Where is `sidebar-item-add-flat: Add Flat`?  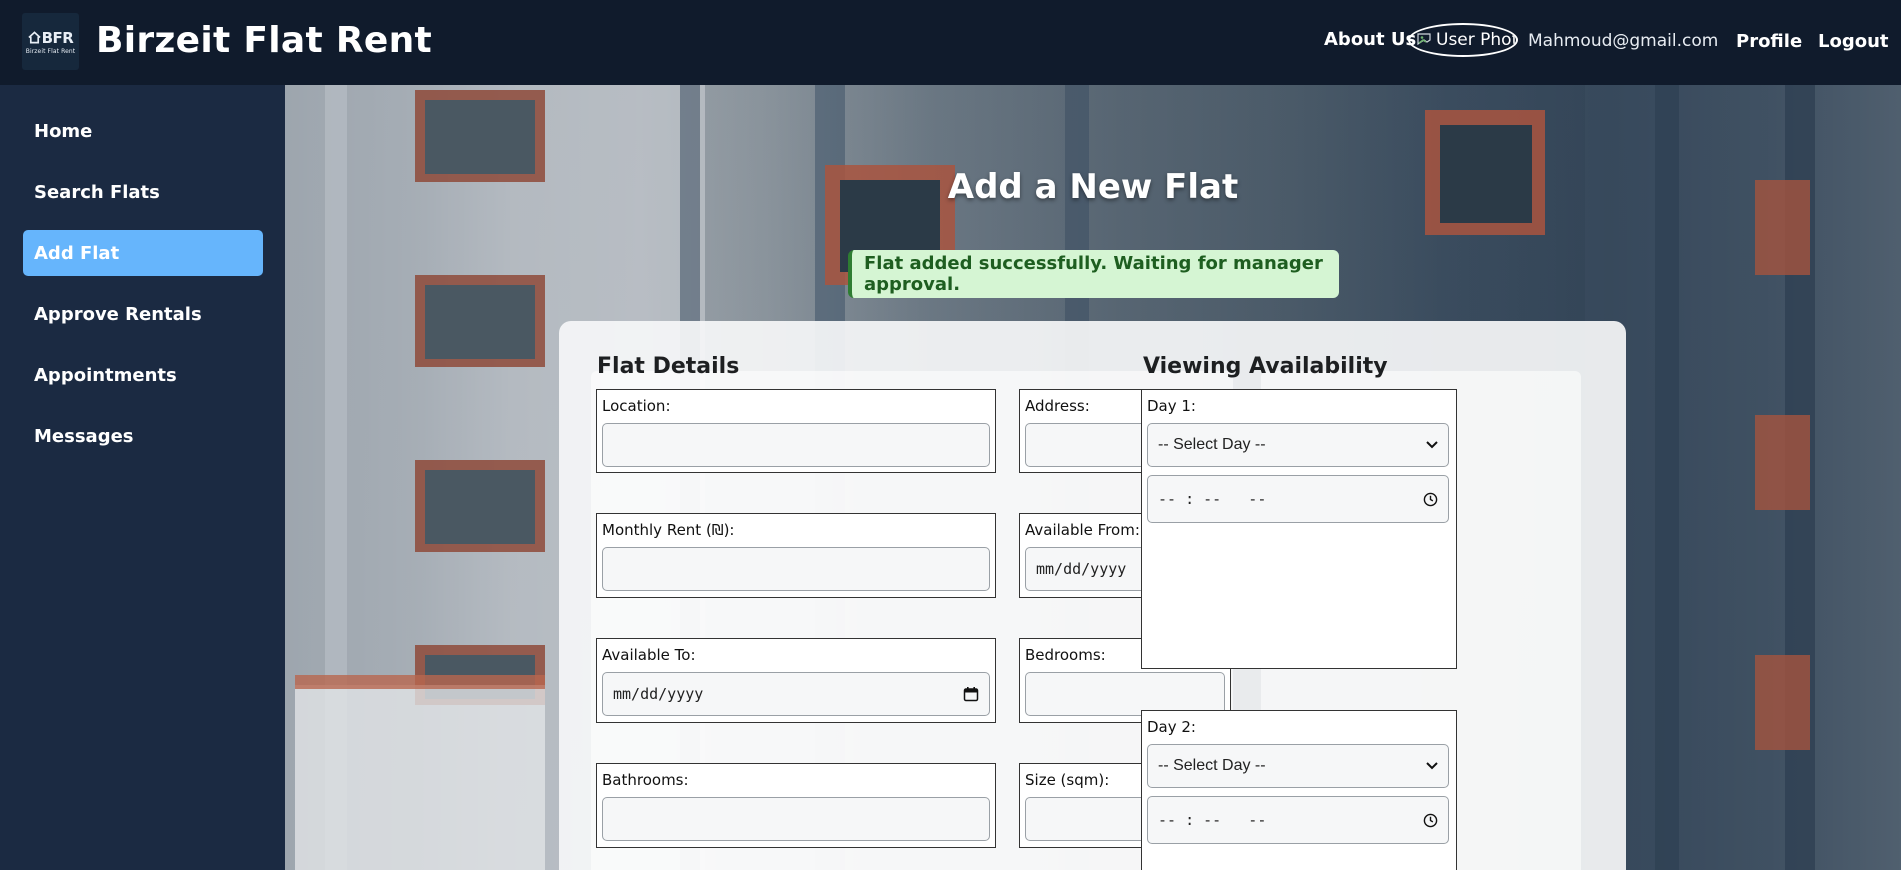 sidebar-item-add-flat: Add Flat is located at coordinates (143, 253).